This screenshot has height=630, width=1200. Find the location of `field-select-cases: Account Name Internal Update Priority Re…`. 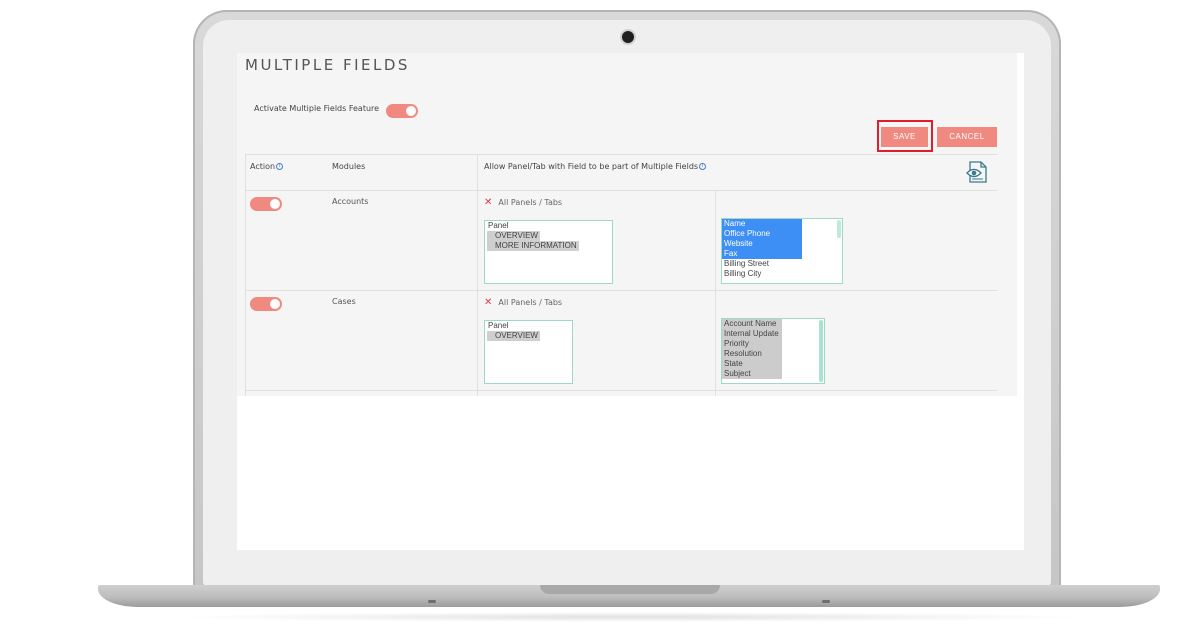

field-select-cases: Account Name Internal Update Priority Re… is located at coordinates (773, 351).